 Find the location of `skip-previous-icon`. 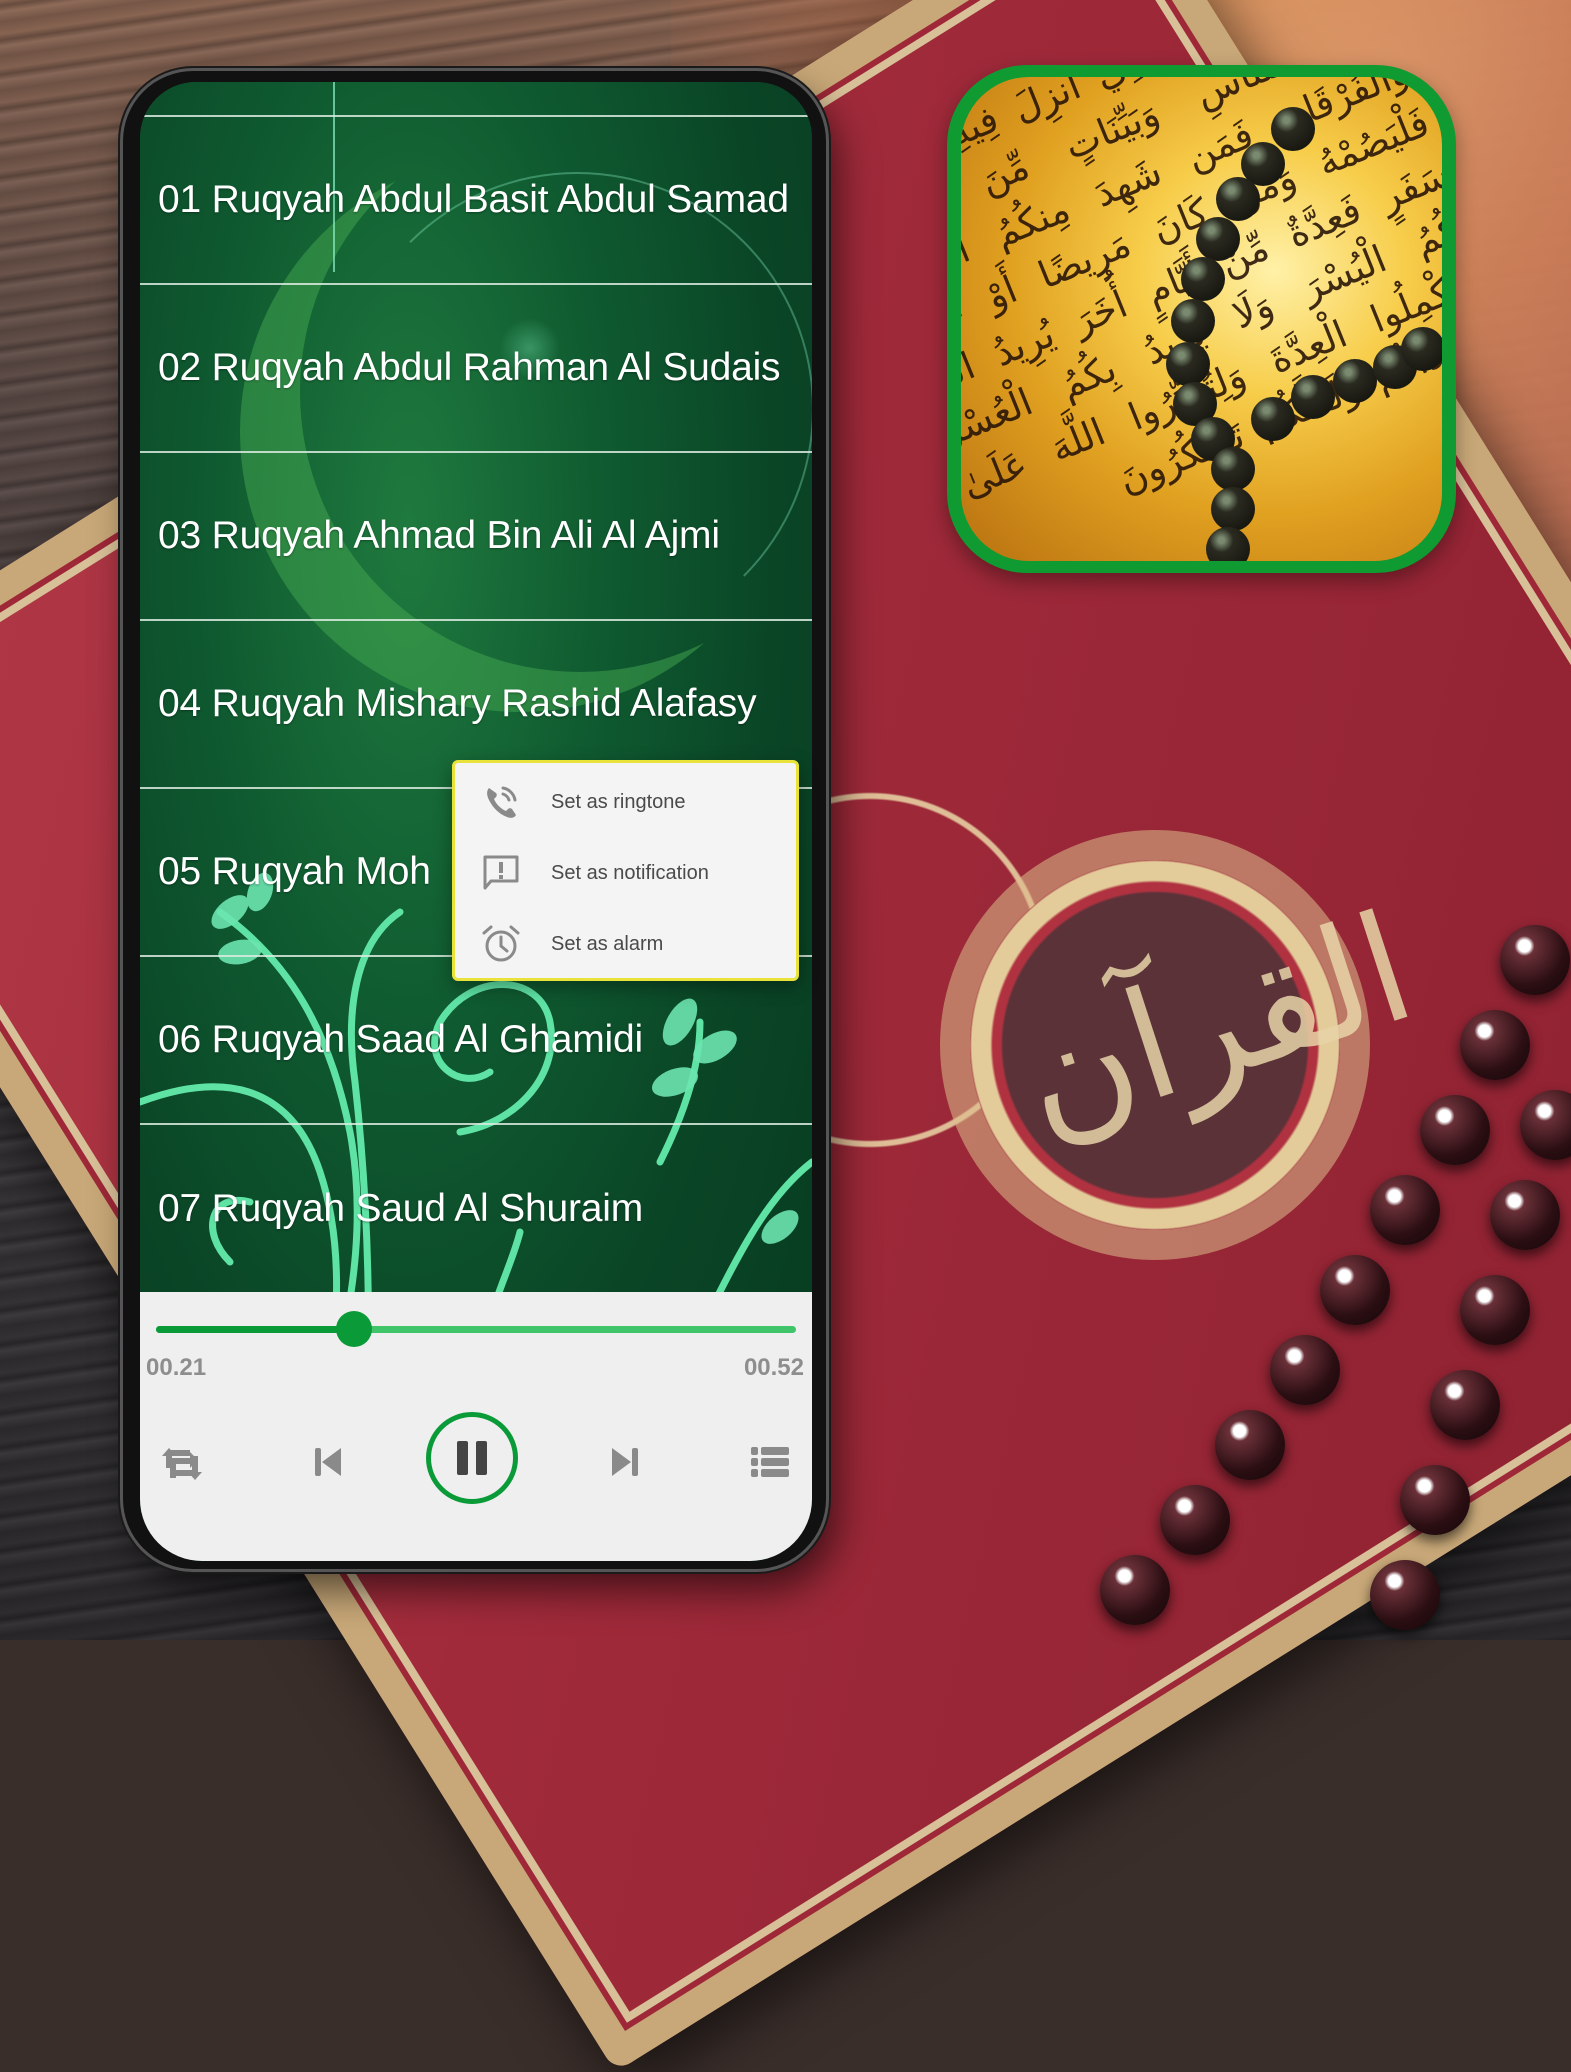

skip-previous-icon is located at coordinates (328, 1462).